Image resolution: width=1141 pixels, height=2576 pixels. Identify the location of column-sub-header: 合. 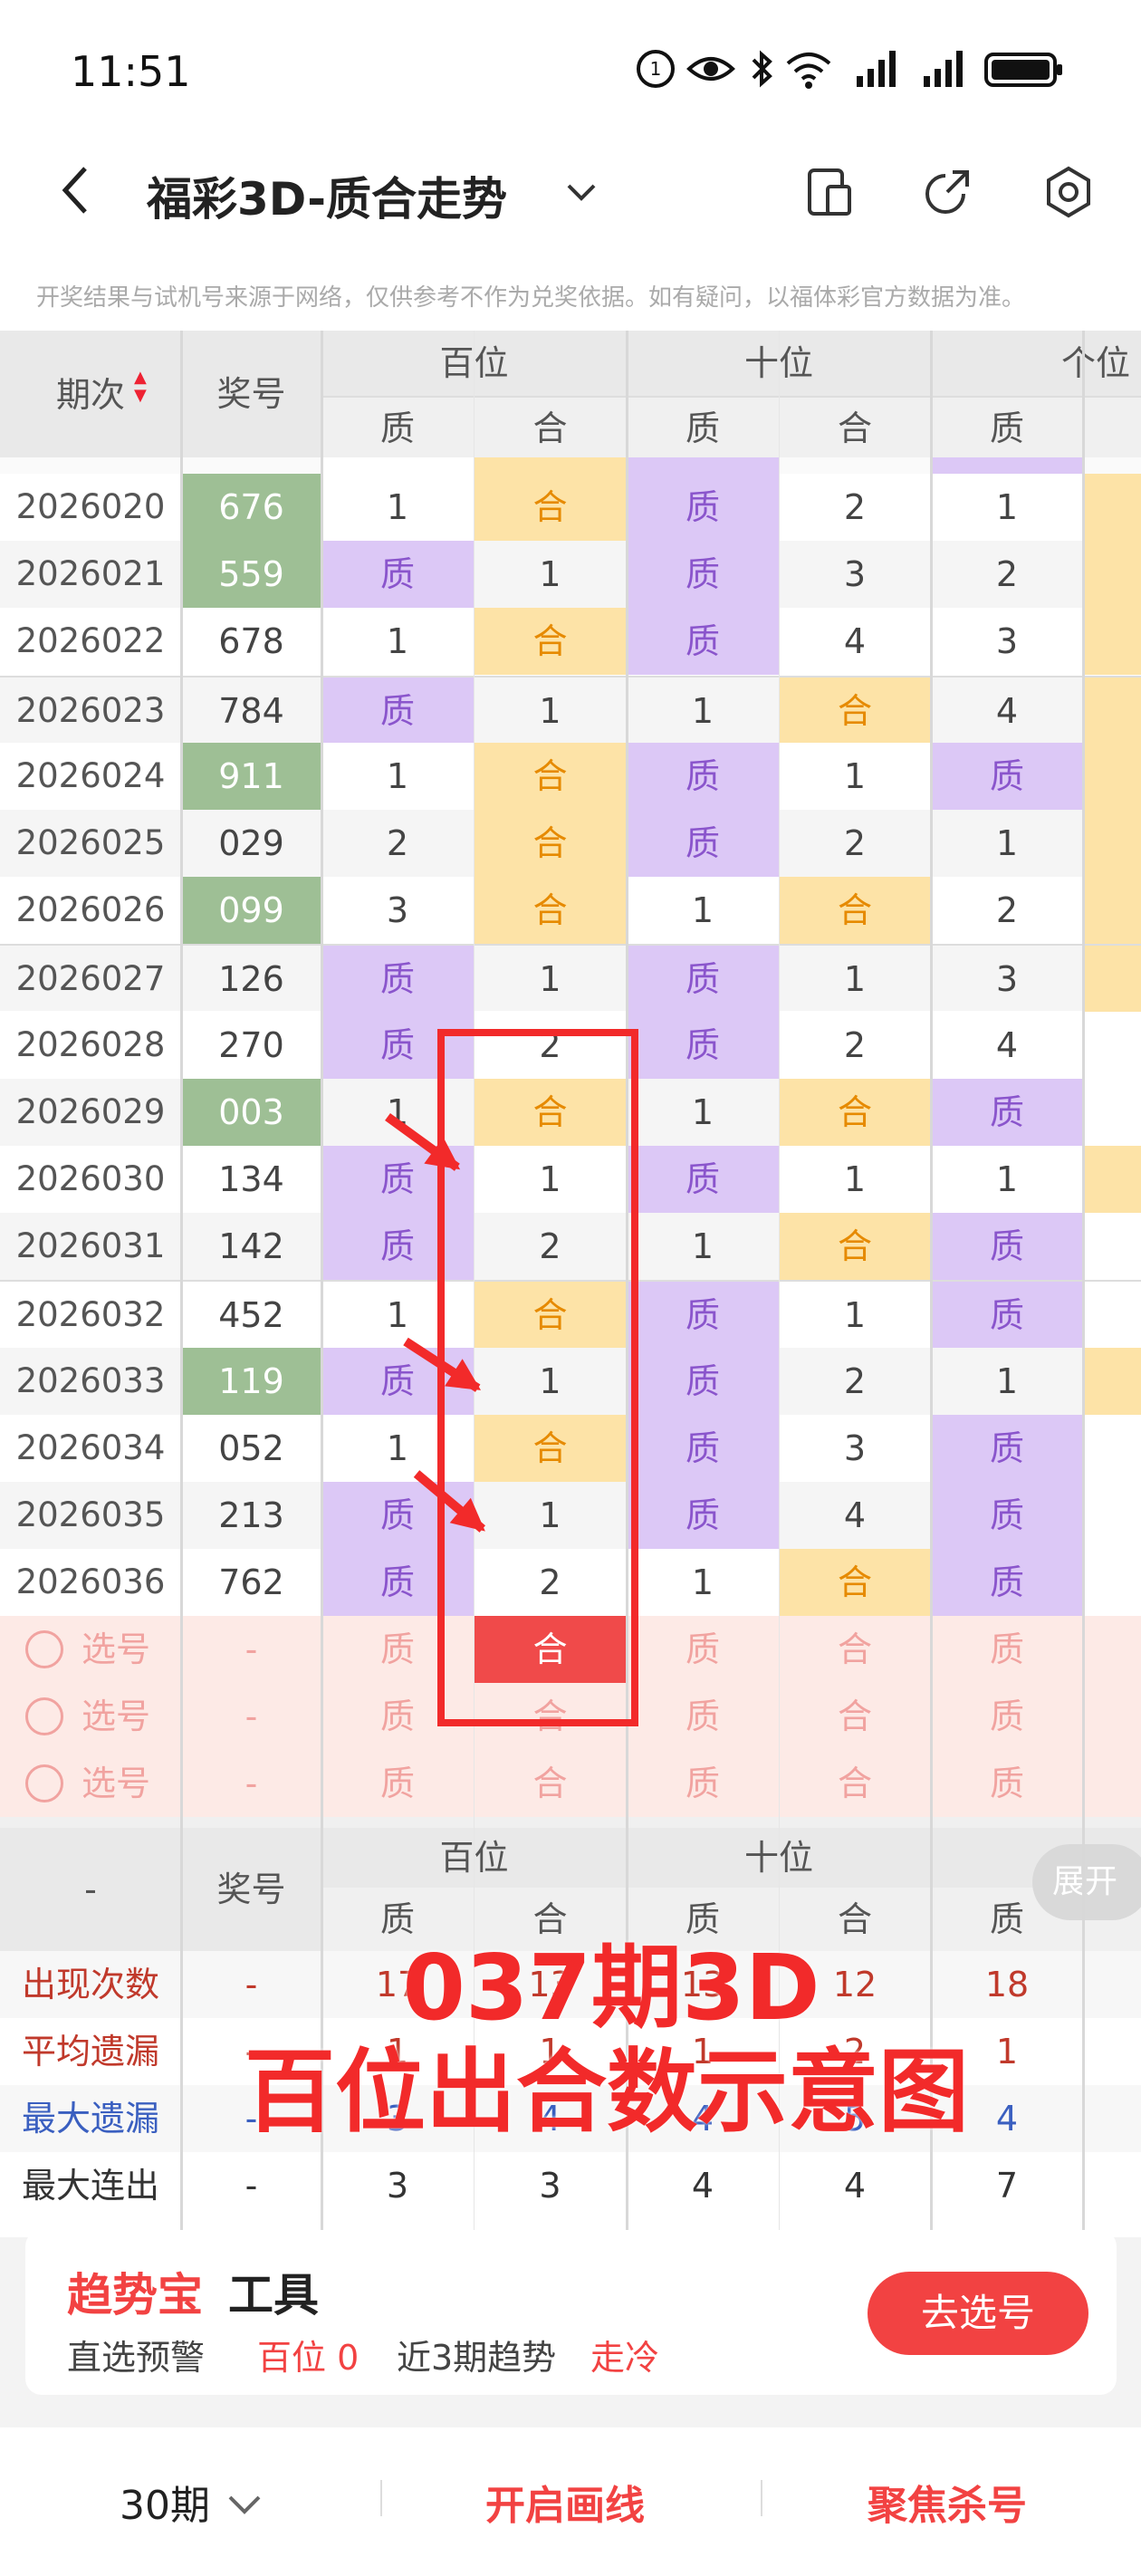
(550, 426).